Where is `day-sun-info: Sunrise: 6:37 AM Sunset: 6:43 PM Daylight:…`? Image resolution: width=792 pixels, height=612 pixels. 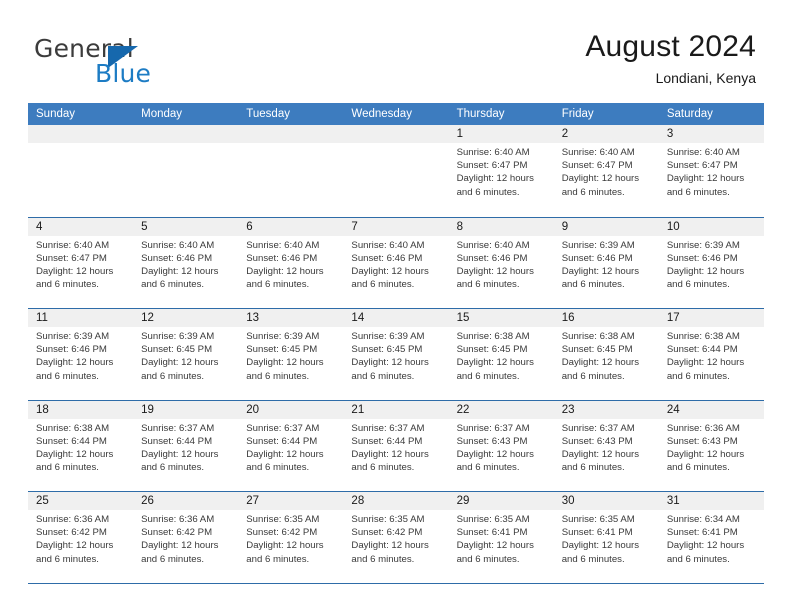
day-sun-info: Sunrise: 6:37 AM Sunset: 6:43 PM Daylight:… is located at coordinates (501, 447).